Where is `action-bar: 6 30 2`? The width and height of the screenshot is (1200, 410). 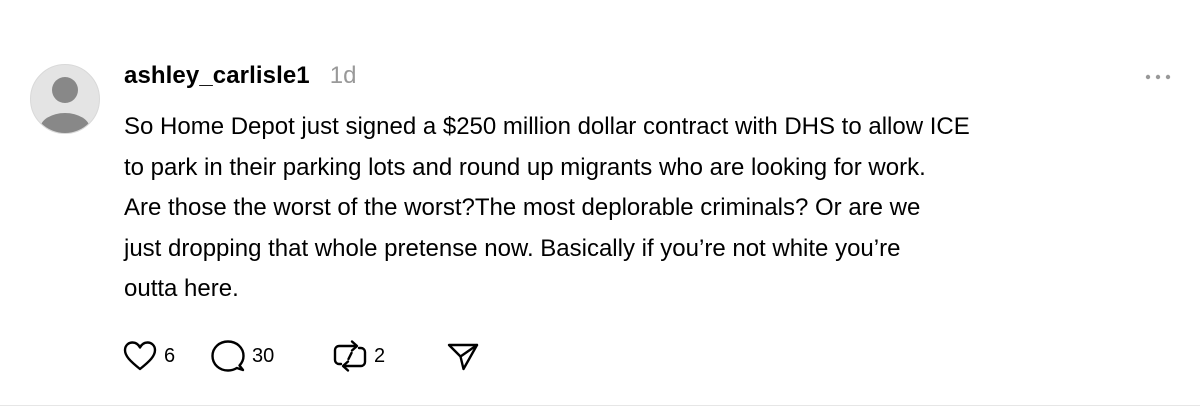
action-bar: 6 30 2 is located at coordinates (304, 356).